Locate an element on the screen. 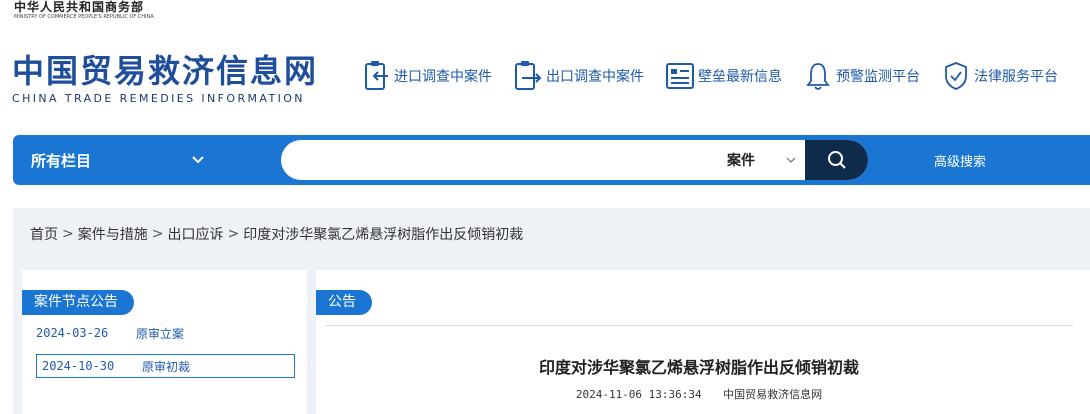 The height and width of the screenshot is (414, 1090). article-datetime: 2024-11-06 13:36:34 is located at coordinates (638, 394).